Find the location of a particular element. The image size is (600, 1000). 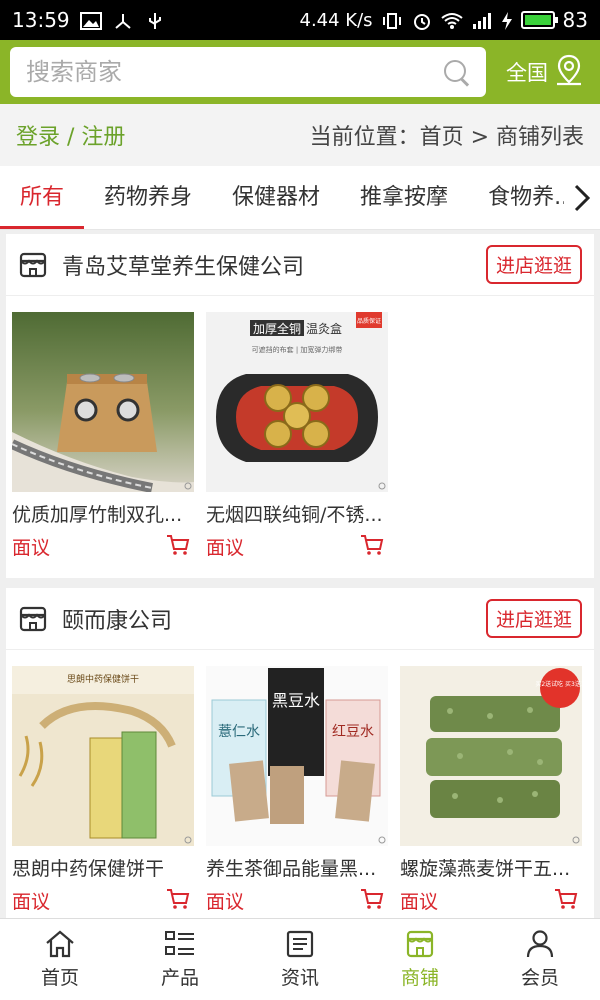

product-card: 买2送试吃 买3送1 螺旋藻燕麦饼干五... 面议 is located at coordinates (491, 790).